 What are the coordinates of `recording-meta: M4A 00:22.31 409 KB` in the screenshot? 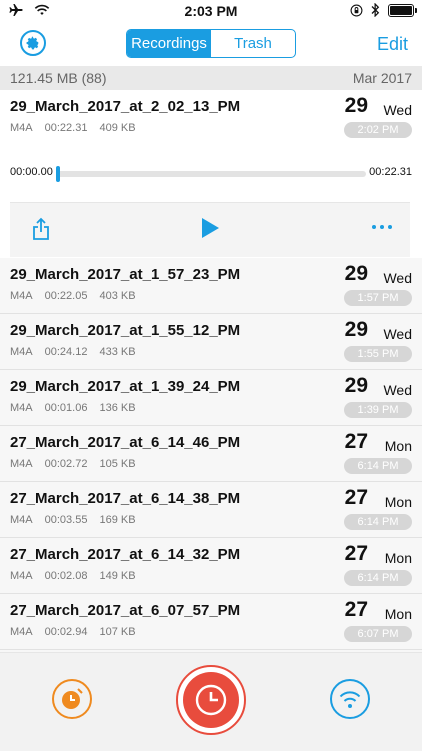 It's located at (73, 128).